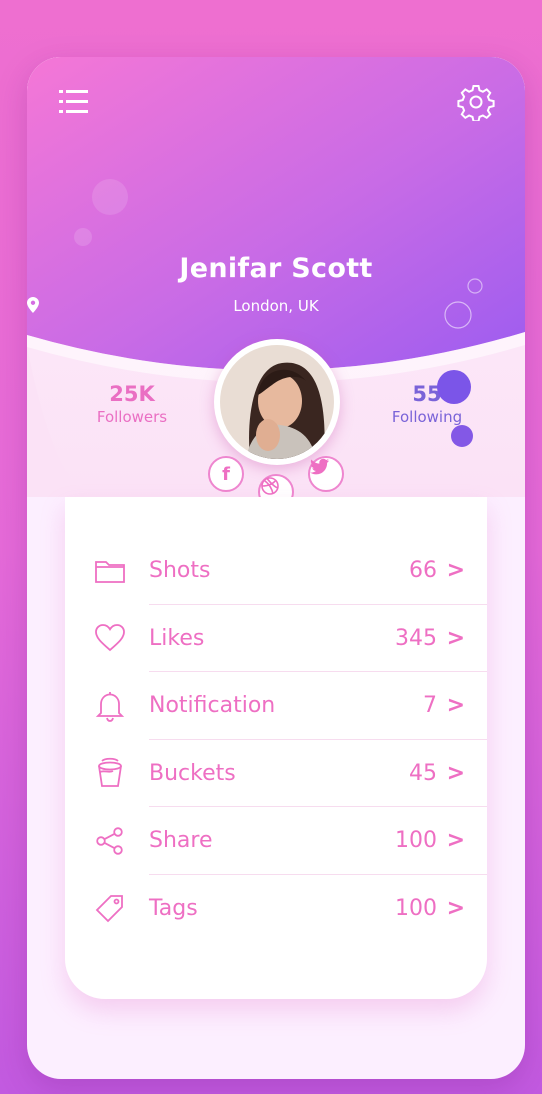 This screenshot has height=1094, width=542. Describe the element at coordinates (180, 571) in the screenshot. I see `menu-item-label: Shots` at that location.